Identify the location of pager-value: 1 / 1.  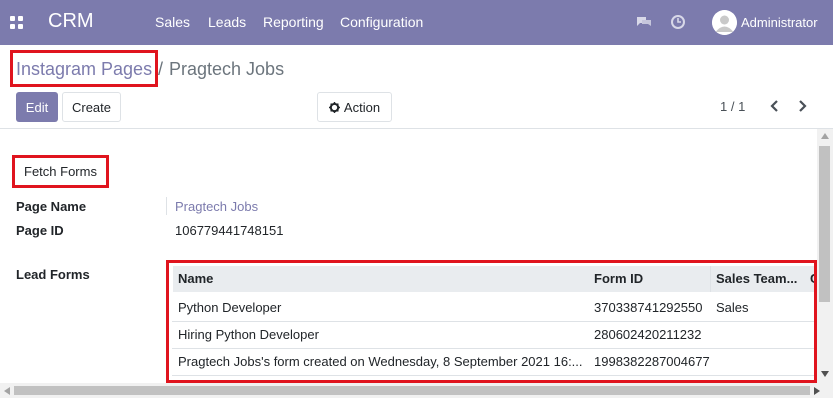
(732, 106).